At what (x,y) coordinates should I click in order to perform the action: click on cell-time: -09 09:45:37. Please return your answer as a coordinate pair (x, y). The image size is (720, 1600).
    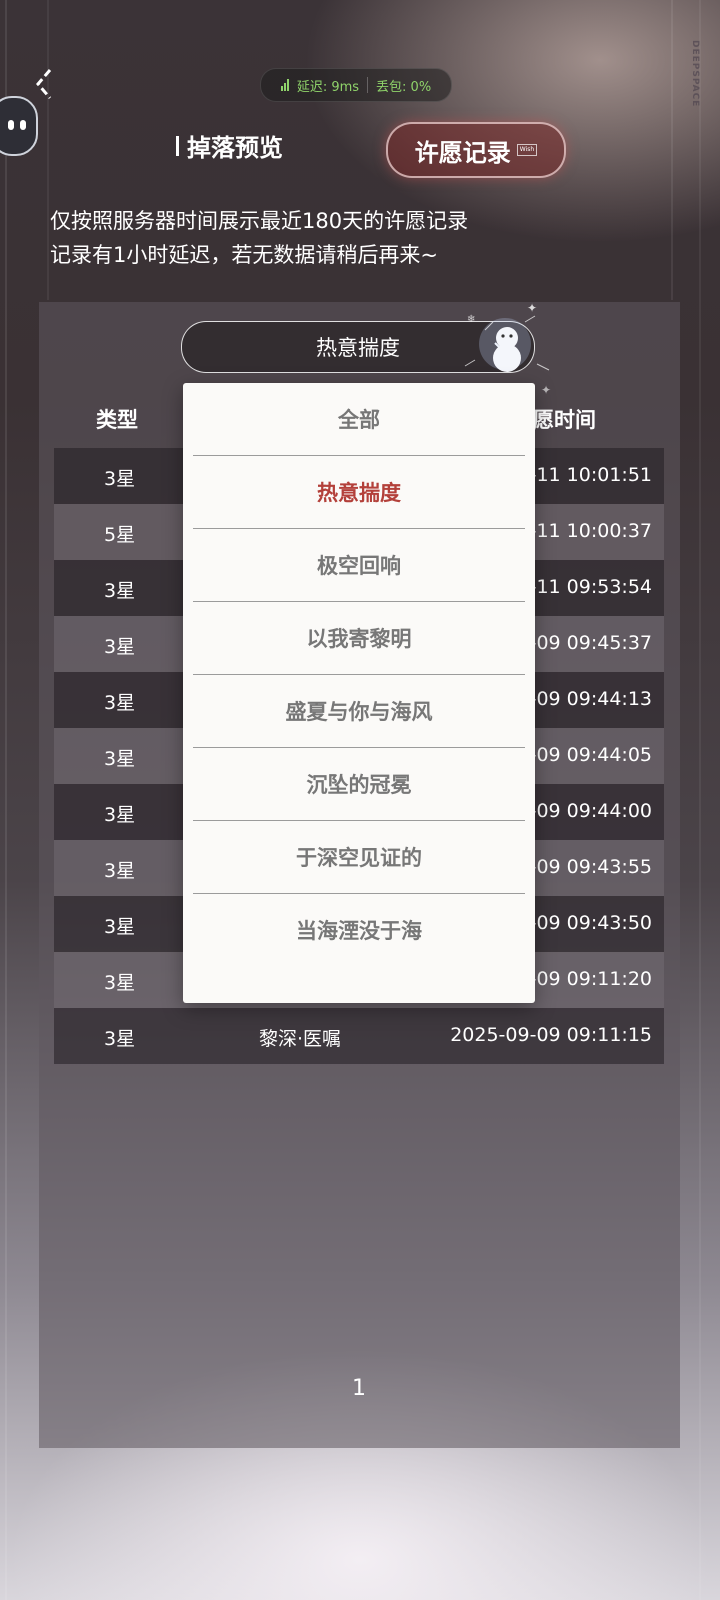
    Looking at the image, I should click on (590, 643).